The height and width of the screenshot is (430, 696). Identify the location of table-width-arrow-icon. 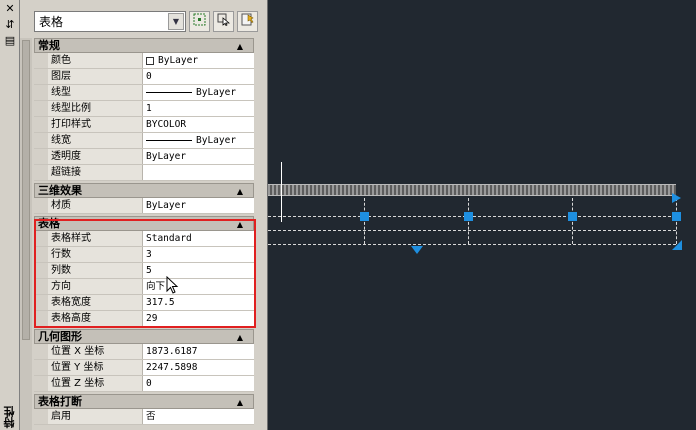
(676, 198).